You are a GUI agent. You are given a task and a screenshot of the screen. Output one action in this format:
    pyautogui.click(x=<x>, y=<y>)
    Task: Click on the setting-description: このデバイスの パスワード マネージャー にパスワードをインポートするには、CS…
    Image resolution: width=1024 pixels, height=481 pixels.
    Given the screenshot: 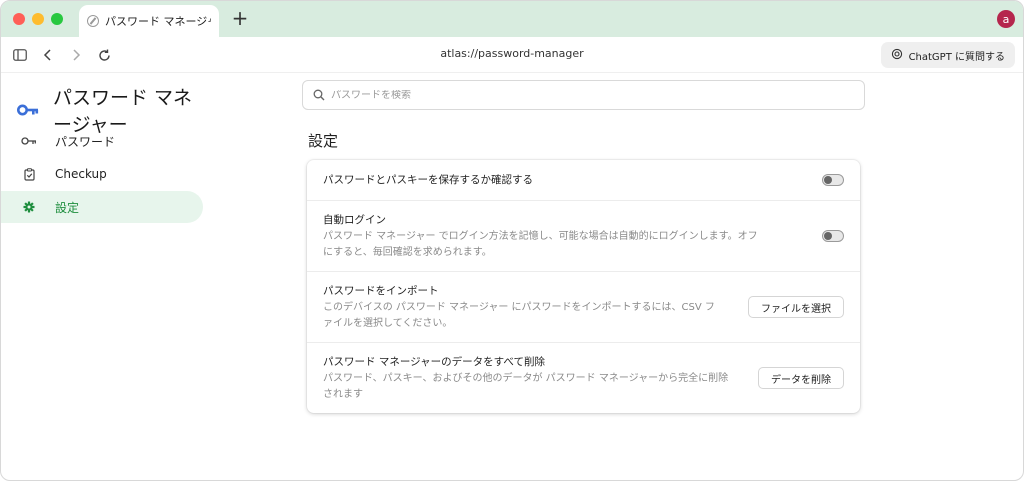 What is the action you would take?
    pyautogui.click(x=519, y=315)
    